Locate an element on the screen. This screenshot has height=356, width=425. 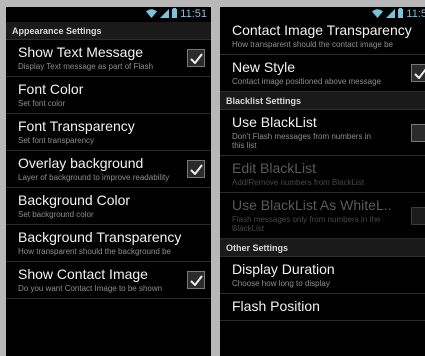
pref-title: Font Color is located at coordinates (51, 89).